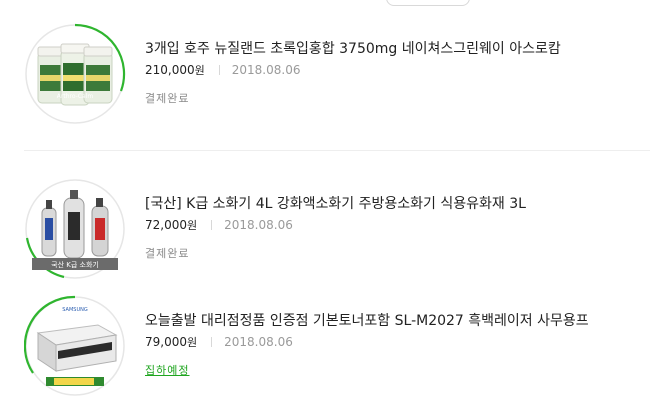  What do you see at coordinates (170, 70) in the screenshot?
I see `order-price: 210,000` at bounding box center [170, 70].